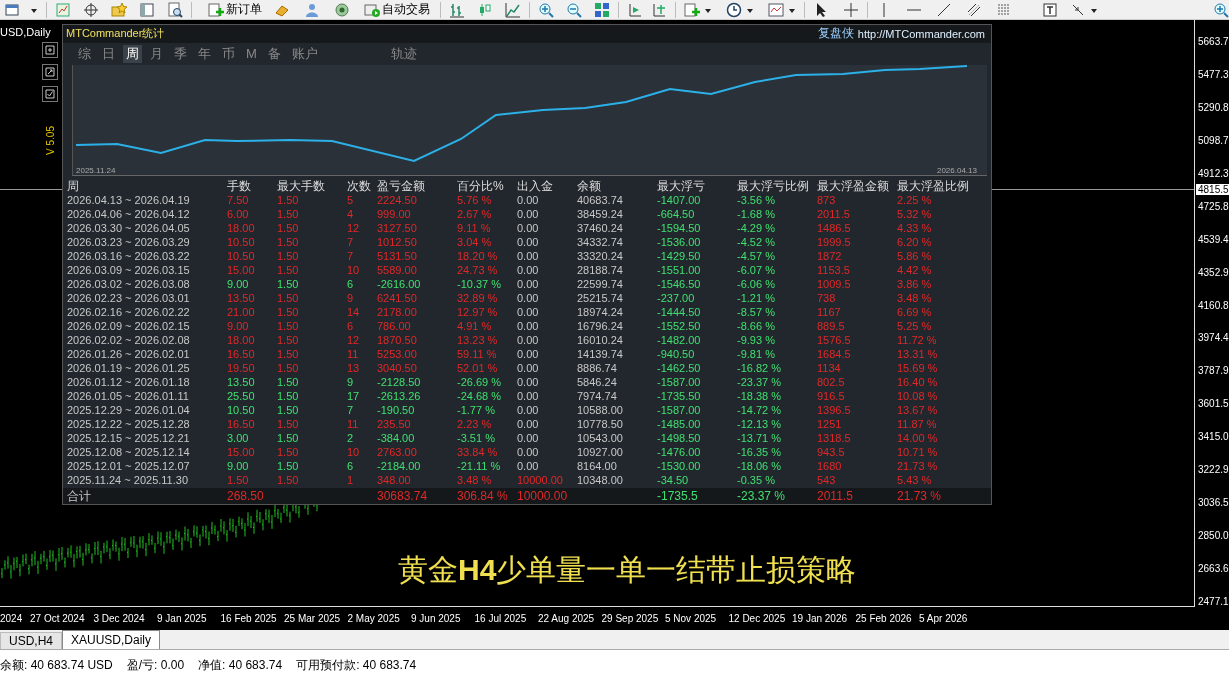  I want to click on time-label: 12 Dec 2025, so click(757, 618).